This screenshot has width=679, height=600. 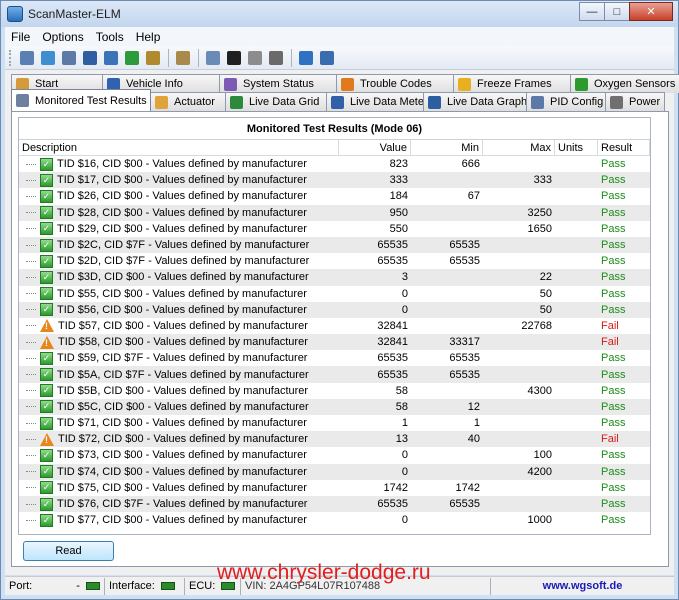 I want to click on interface-led-icon, so click(x=167, y=586).